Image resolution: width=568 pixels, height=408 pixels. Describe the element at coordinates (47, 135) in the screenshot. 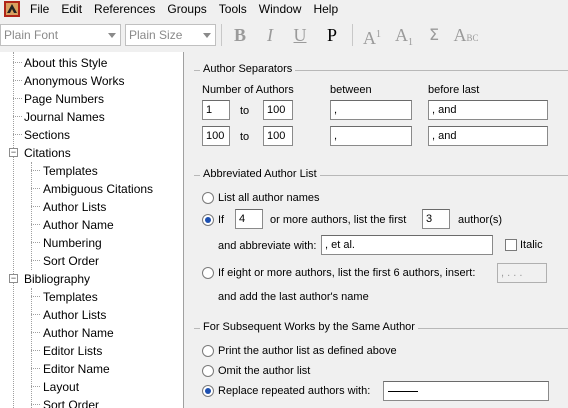

I see `tree-item-sections: Sections` at that location.